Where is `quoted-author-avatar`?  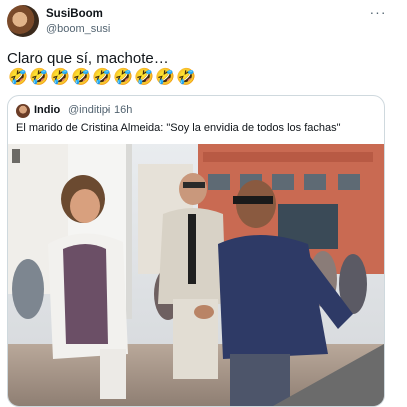
quoted-author-avatar is located at coordinates (23, 111).